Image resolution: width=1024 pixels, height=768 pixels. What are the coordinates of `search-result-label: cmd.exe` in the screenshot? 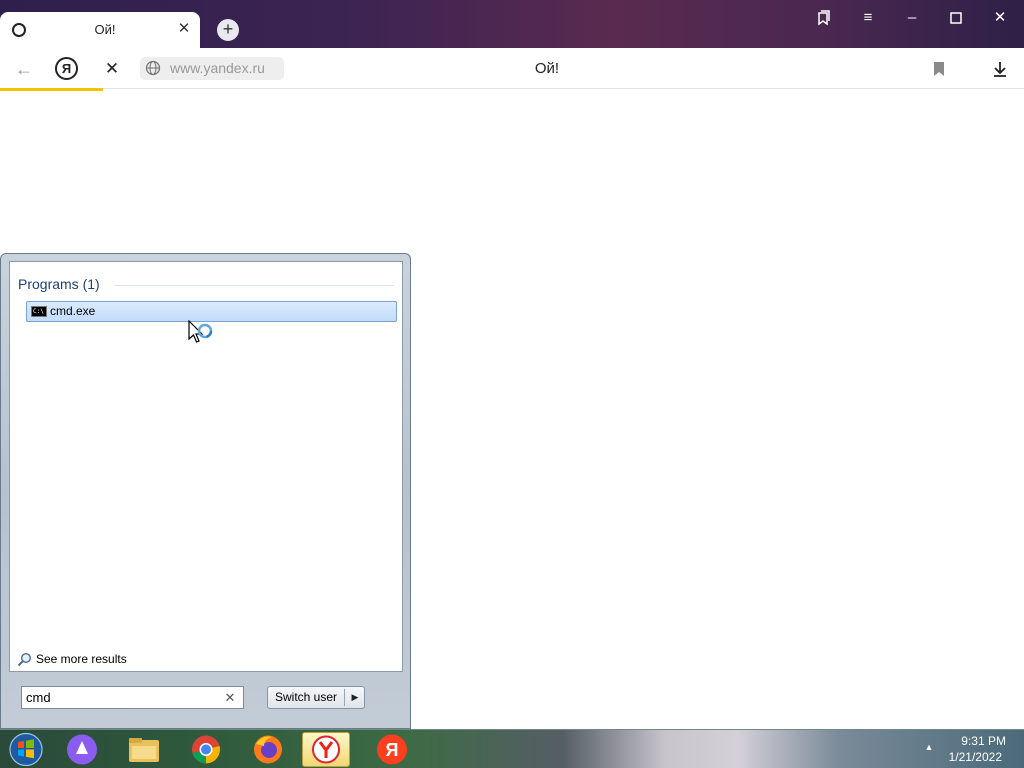 It's located at (73, 311).